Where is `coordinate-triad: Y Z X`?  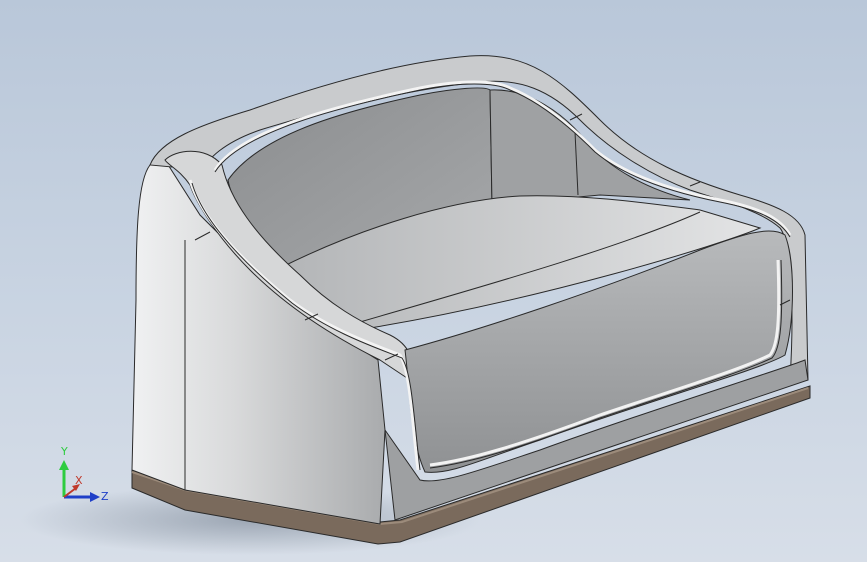
coordinate-triad: Y Z X is located at coordinates (84, 474).